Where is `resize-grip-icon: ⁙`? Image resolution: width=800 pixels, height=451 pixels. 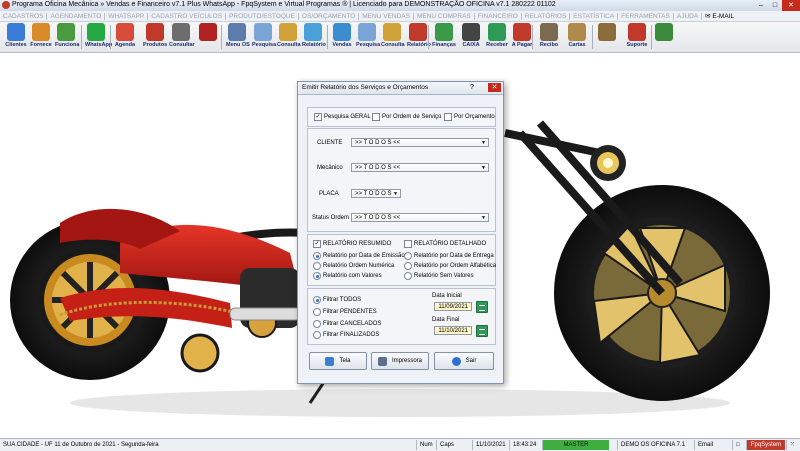 resize-grip-icon: ⁙ is located at coordinates (793, 445).